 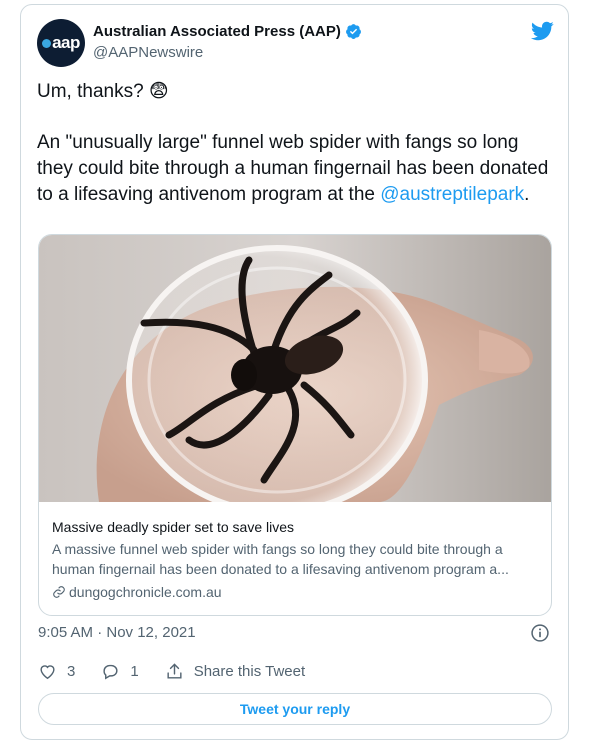 I want to click on mention-link: @austreptilepark, so click(x=452, y=194).